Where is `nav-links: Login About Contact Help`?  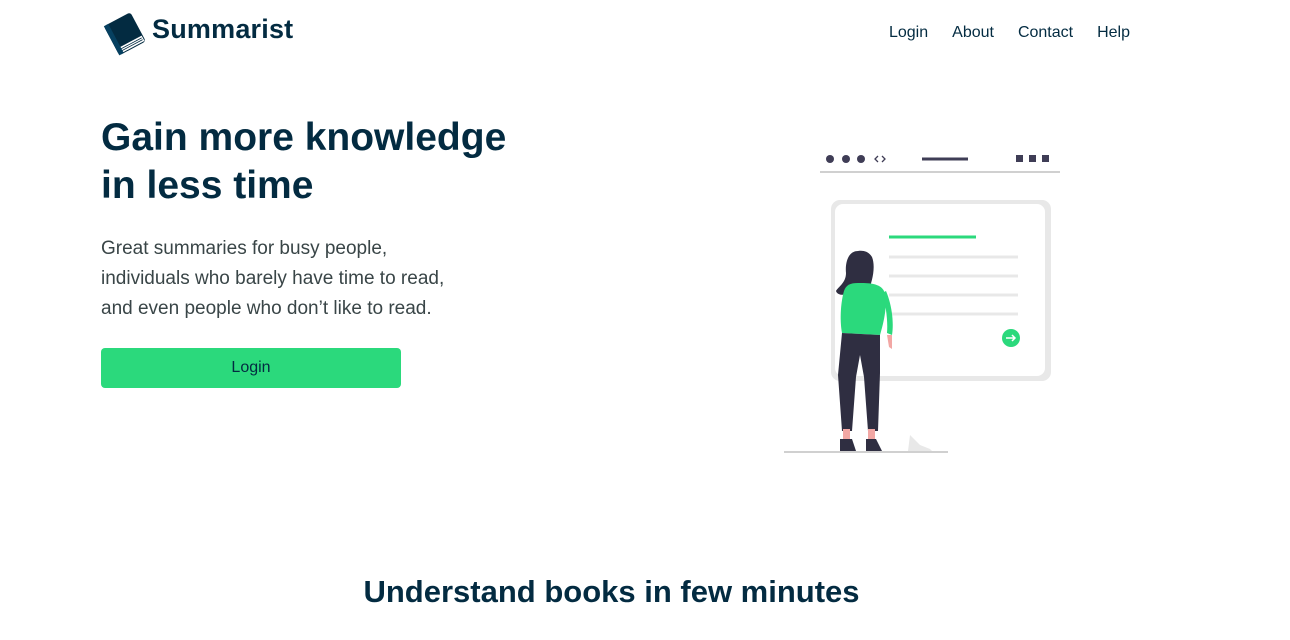
nav-links: Login About Contact Help is located at coordinates (1009, 33).